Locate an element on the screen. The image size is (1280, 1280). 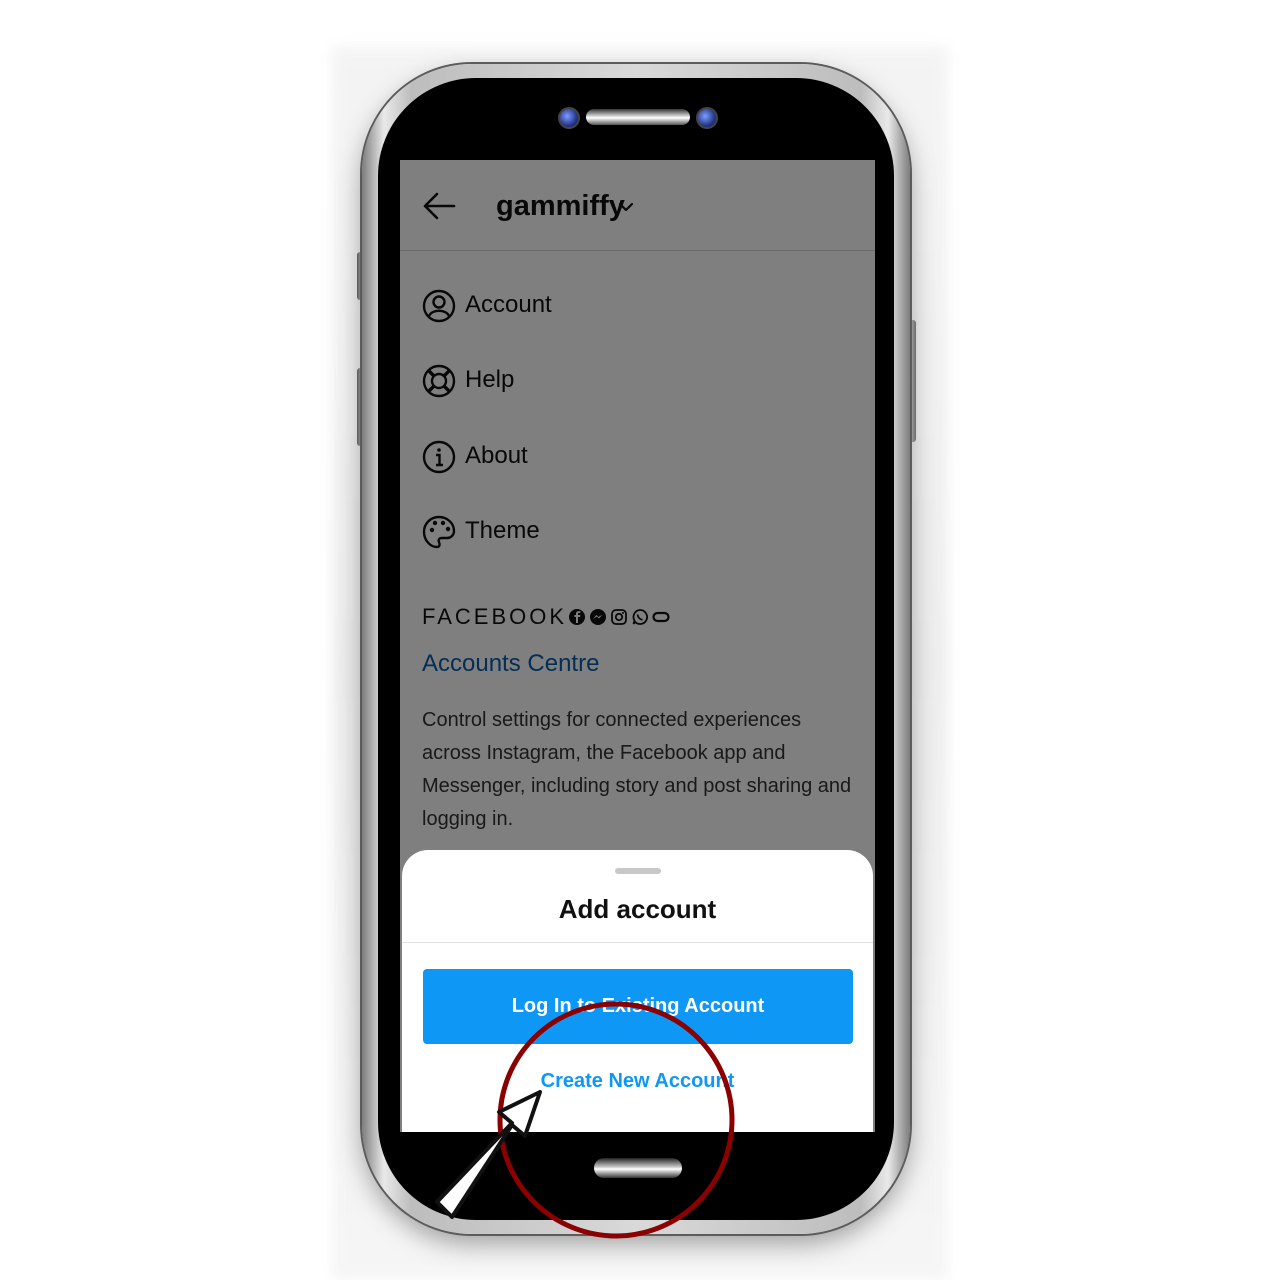
create-new-account-link: Create New Account is located at coordinates (637, 1081).